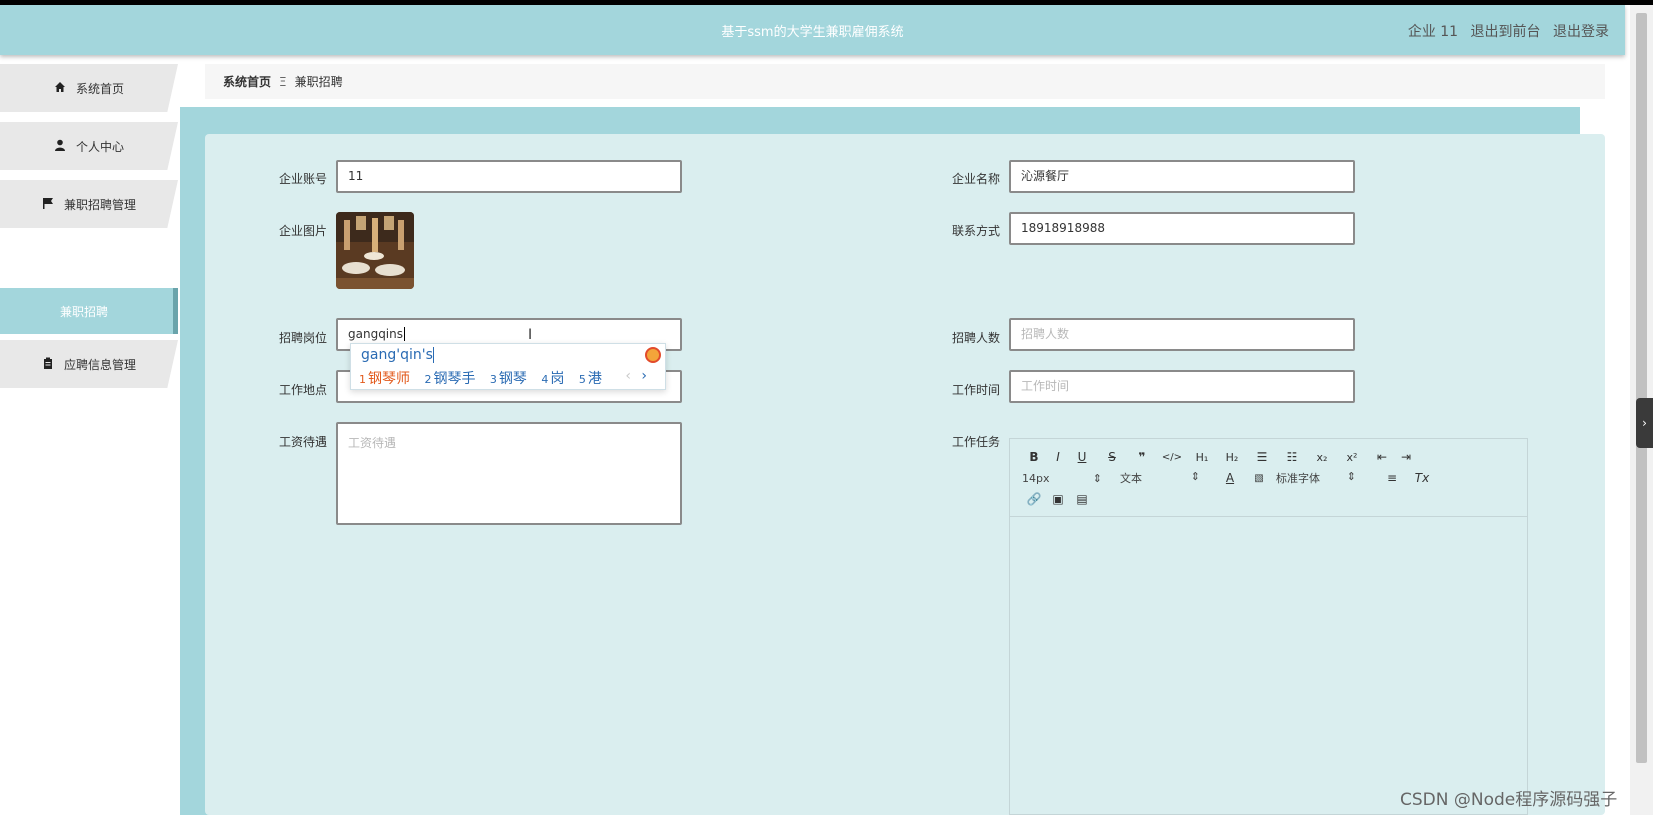  I want to click on breadcrumb-current: 兼职招聘, so click(318, 82).